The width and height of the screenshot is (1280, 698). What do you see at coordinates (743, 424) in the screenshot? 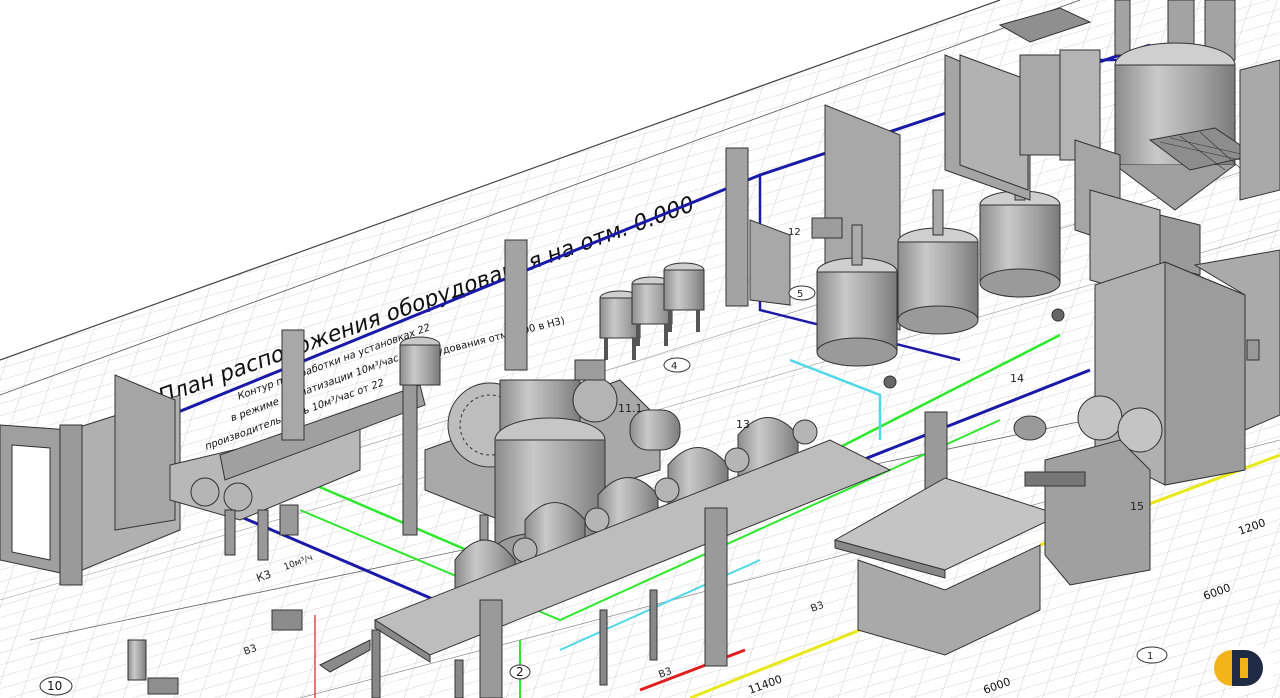
I see `callout-13: 13` at bounding box center [743, 424].